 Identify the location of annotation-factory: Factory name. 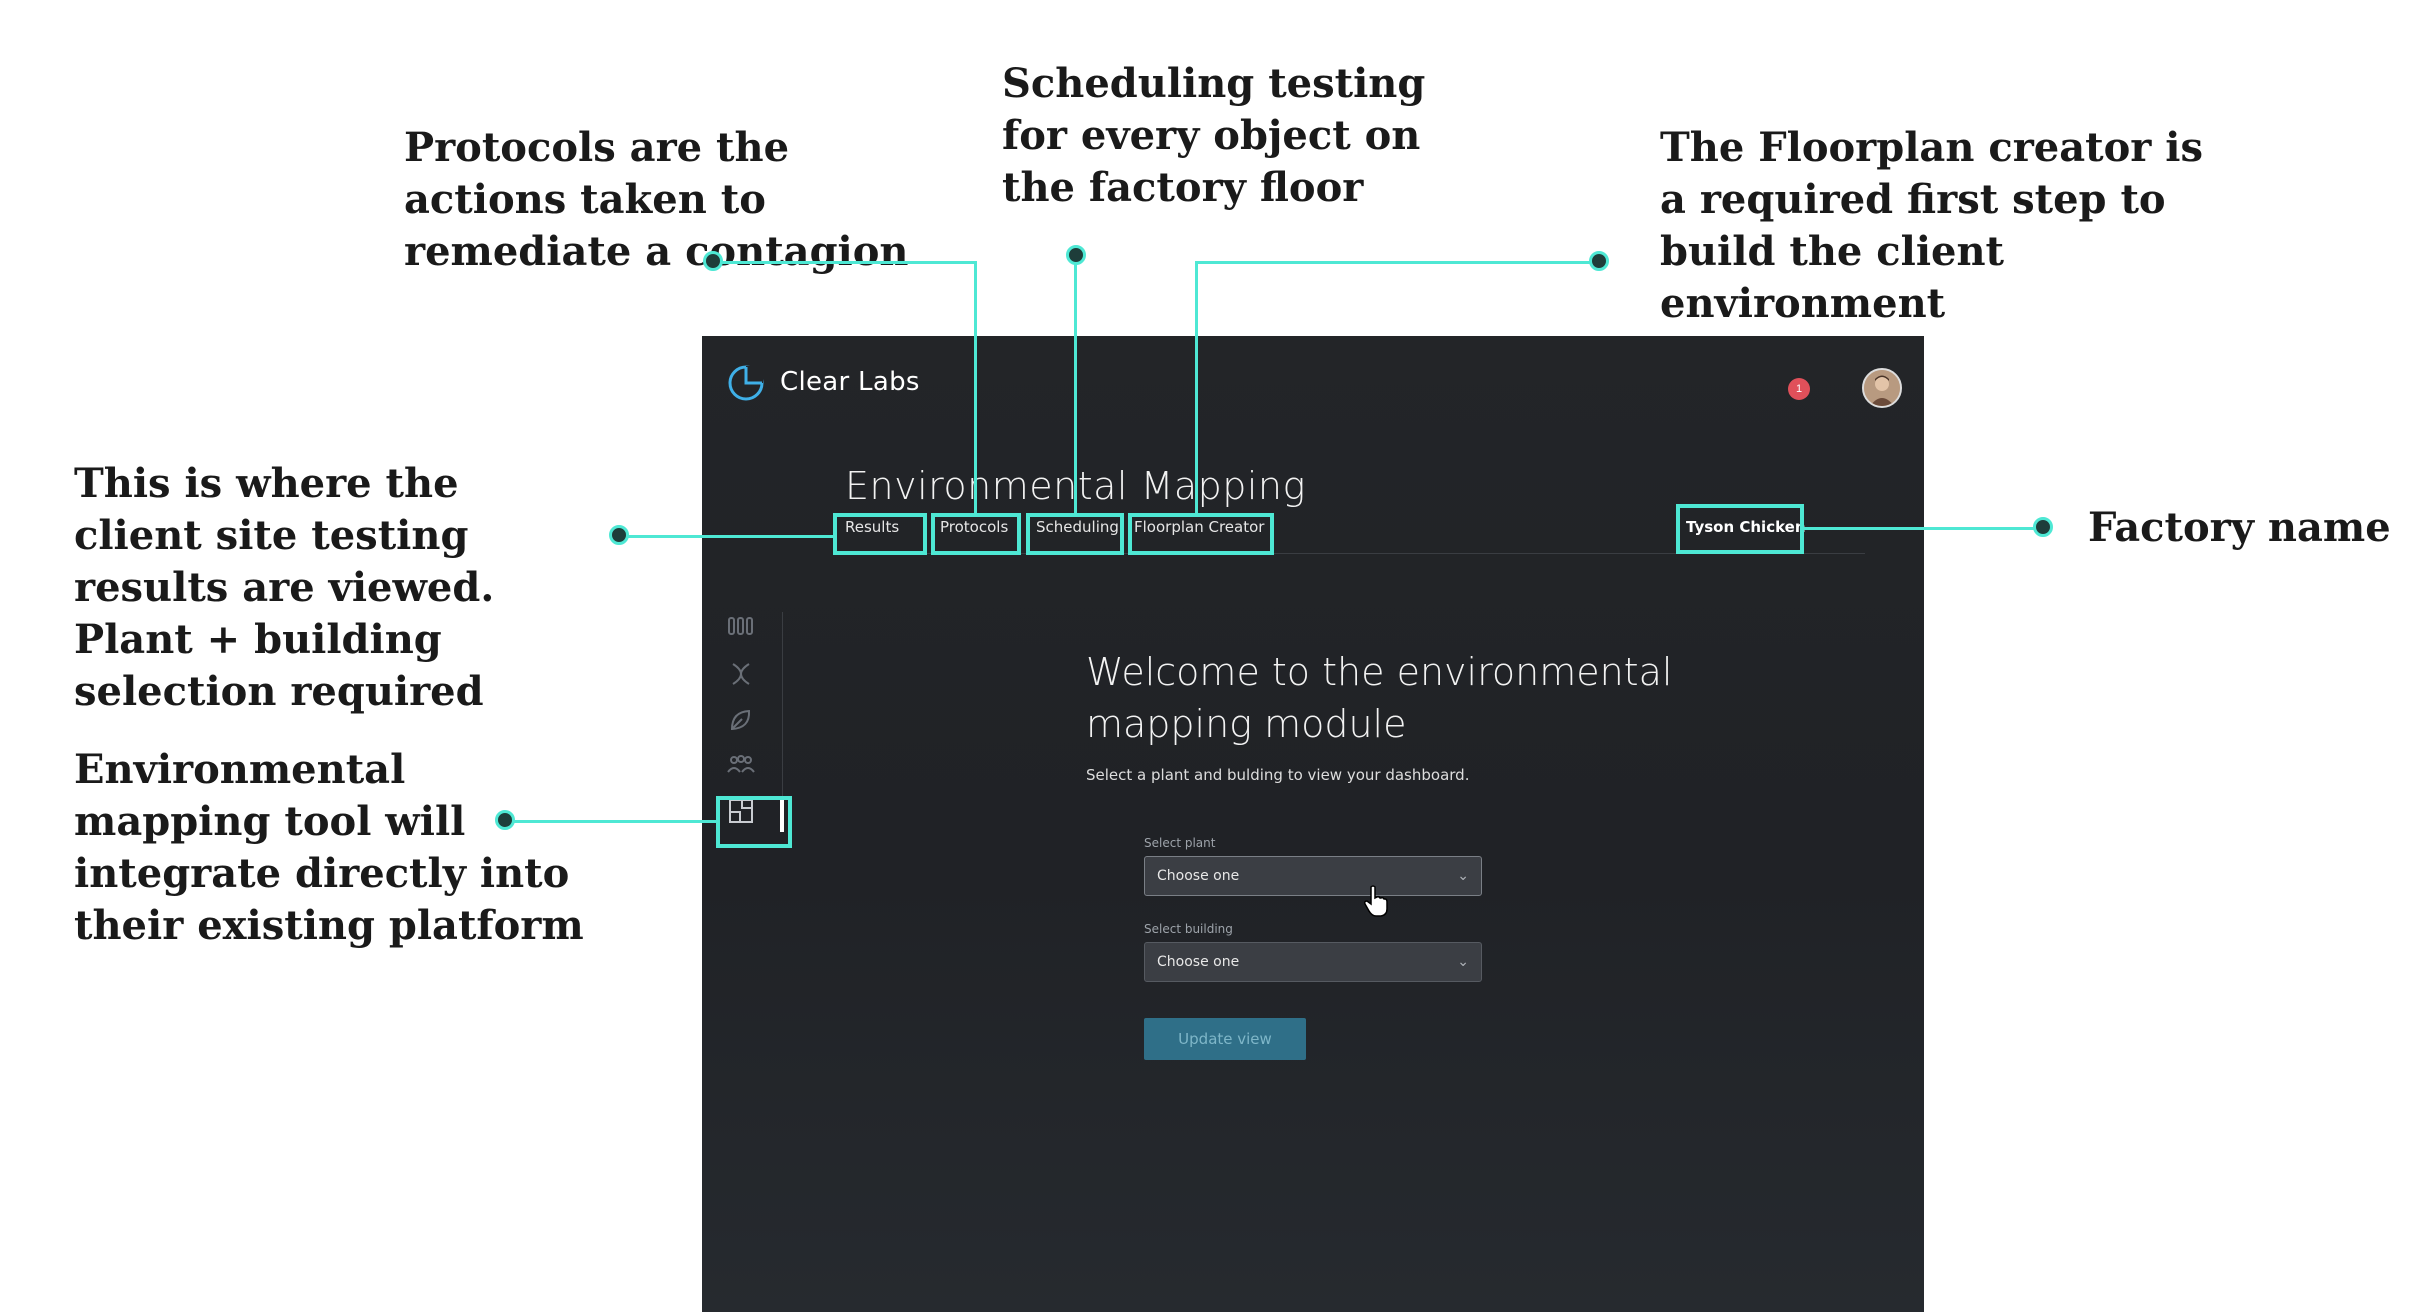
(2239, 527).